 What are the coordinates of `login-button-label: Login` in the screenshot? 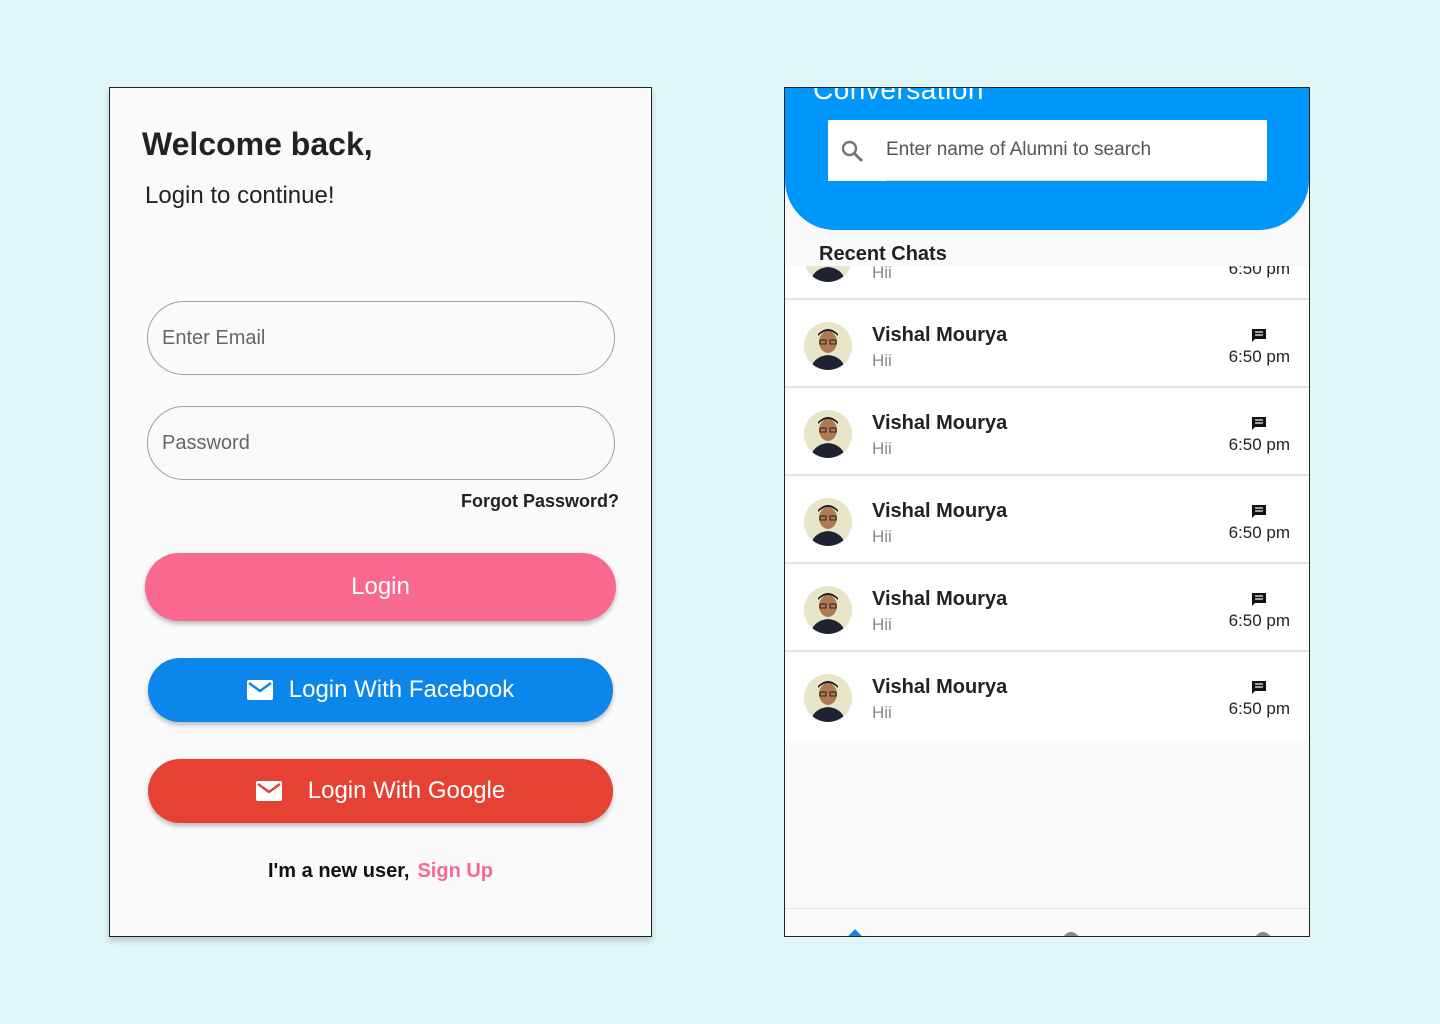 It's located at (380, 586).